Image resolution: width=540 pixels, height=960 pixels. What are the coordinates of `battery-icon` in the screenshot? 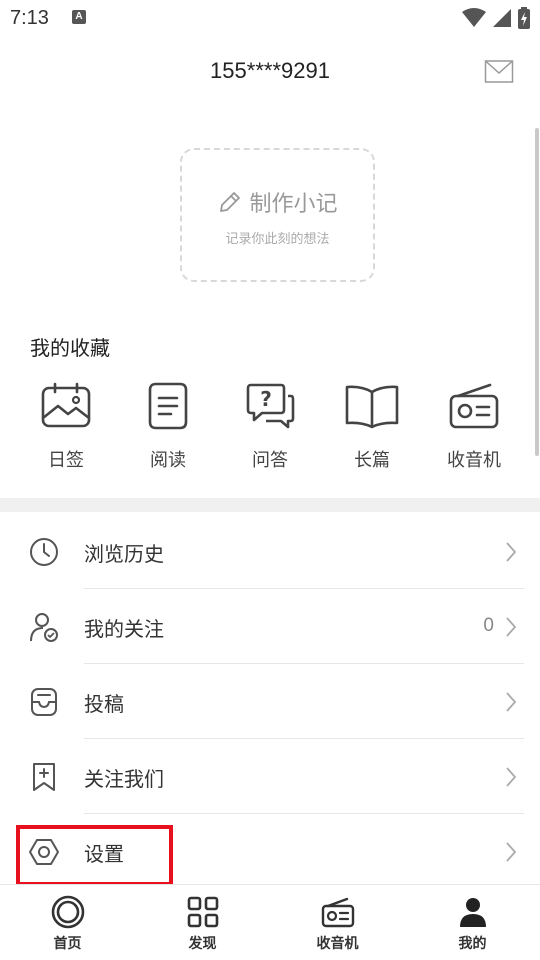 It's located at (524, 18).